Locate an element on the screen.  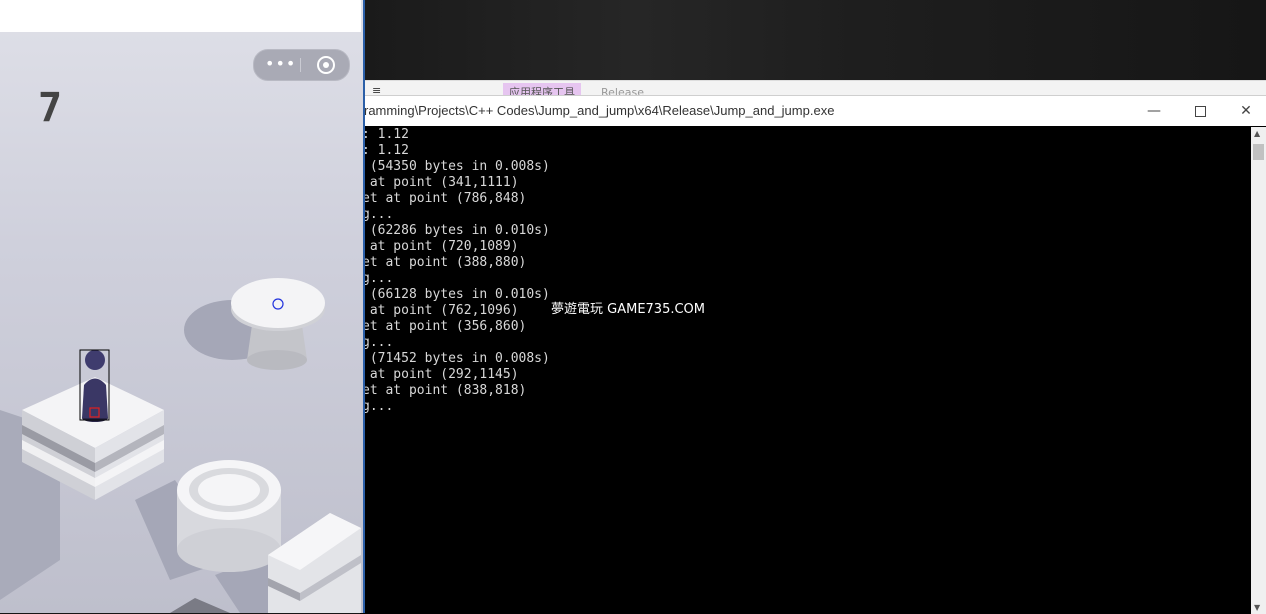
console-line: (54350 bytes in 0.008s) is located at coordinates (456, 166).